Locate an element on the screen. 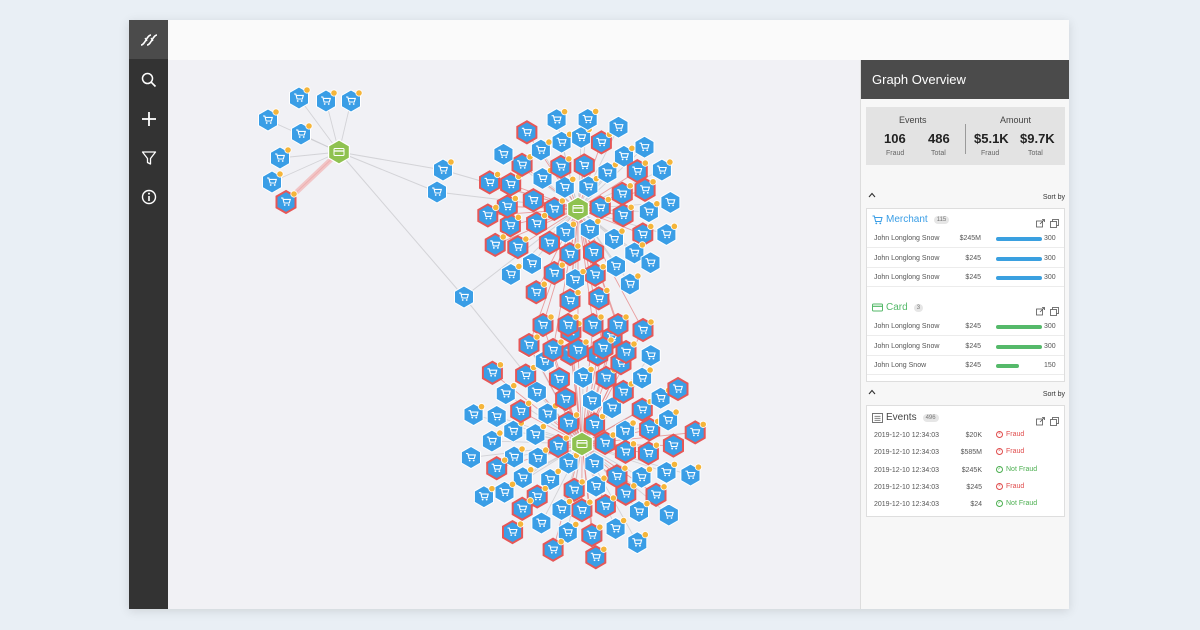 The height and width of the screenshot is (630, 1200). events-section-title: Events 496 is located at coordinates (905, 417).